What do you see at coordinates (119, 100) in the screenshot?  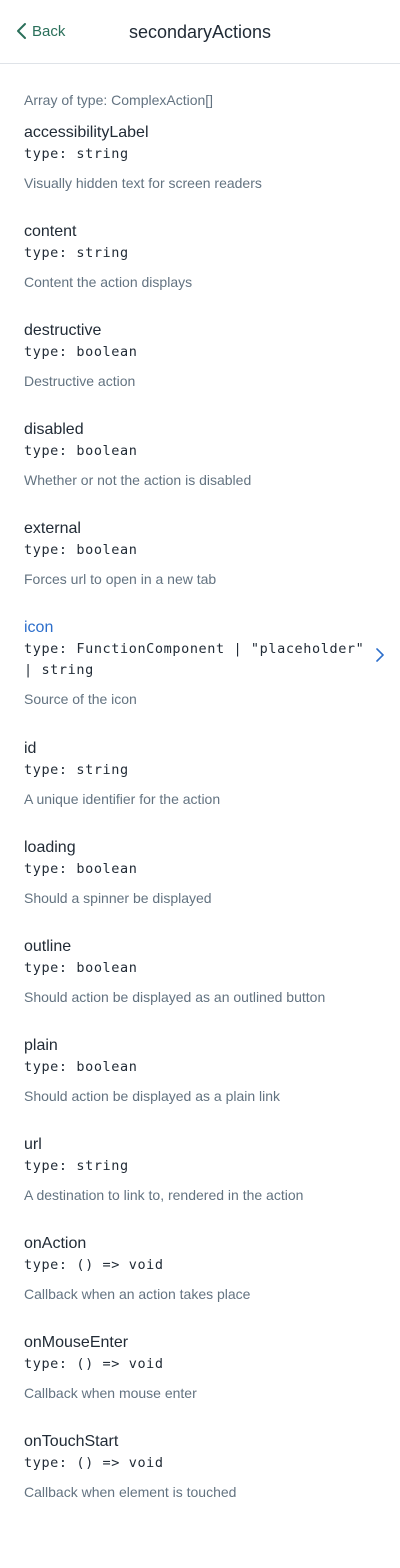 I see `array-type-label: Array of type: ComplexAction[]` at bounding box center [119, 100].